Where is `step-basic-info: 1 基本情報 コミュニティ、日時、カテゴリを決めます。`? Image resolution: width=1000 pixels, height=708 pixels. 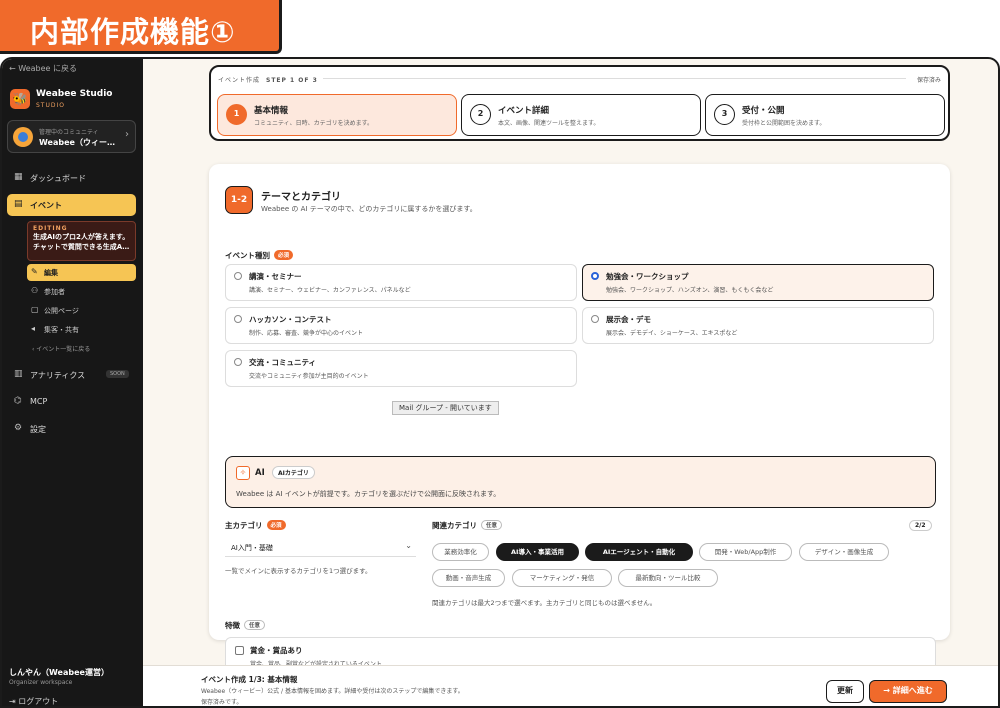 step-basic-info: 1 基本情報 コミュニティ、日時、カテゴリを決めます。 is located at coordinates (337, 115).